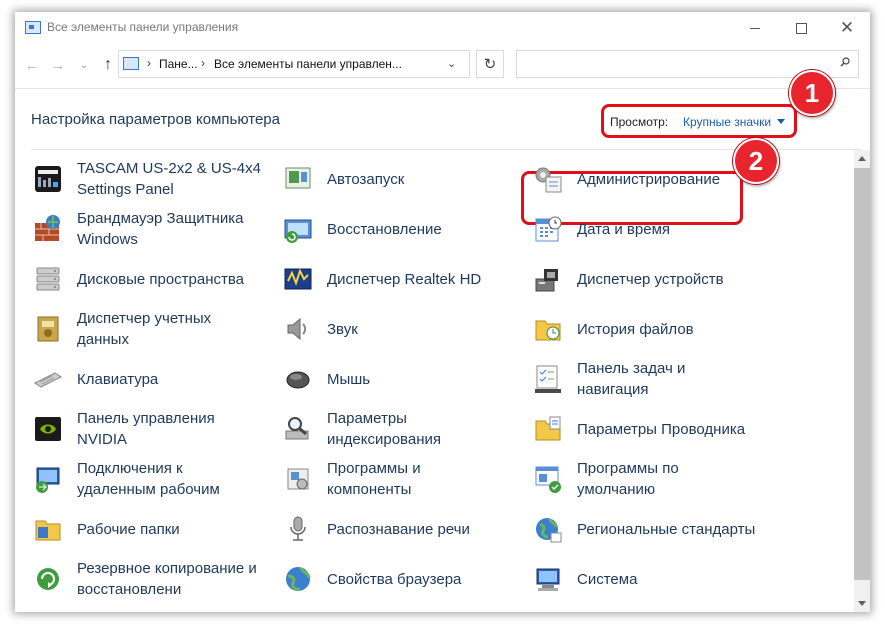 This screenshot has height=628, width=885. I want to click on control-panel-item: Программы по умолчанию, so click(652, 479).